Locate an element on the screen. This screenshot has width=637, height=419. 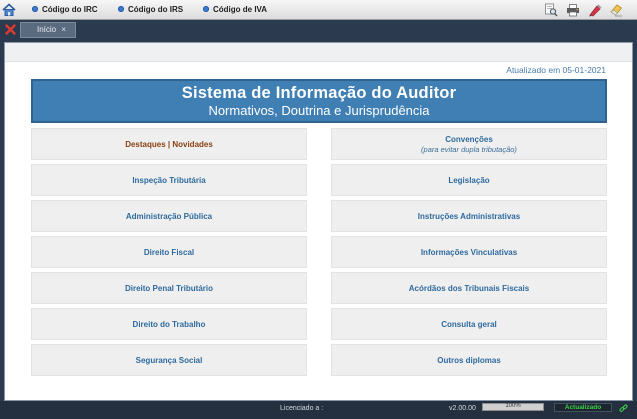
panel-header-band is located at coordinates (318, 52).